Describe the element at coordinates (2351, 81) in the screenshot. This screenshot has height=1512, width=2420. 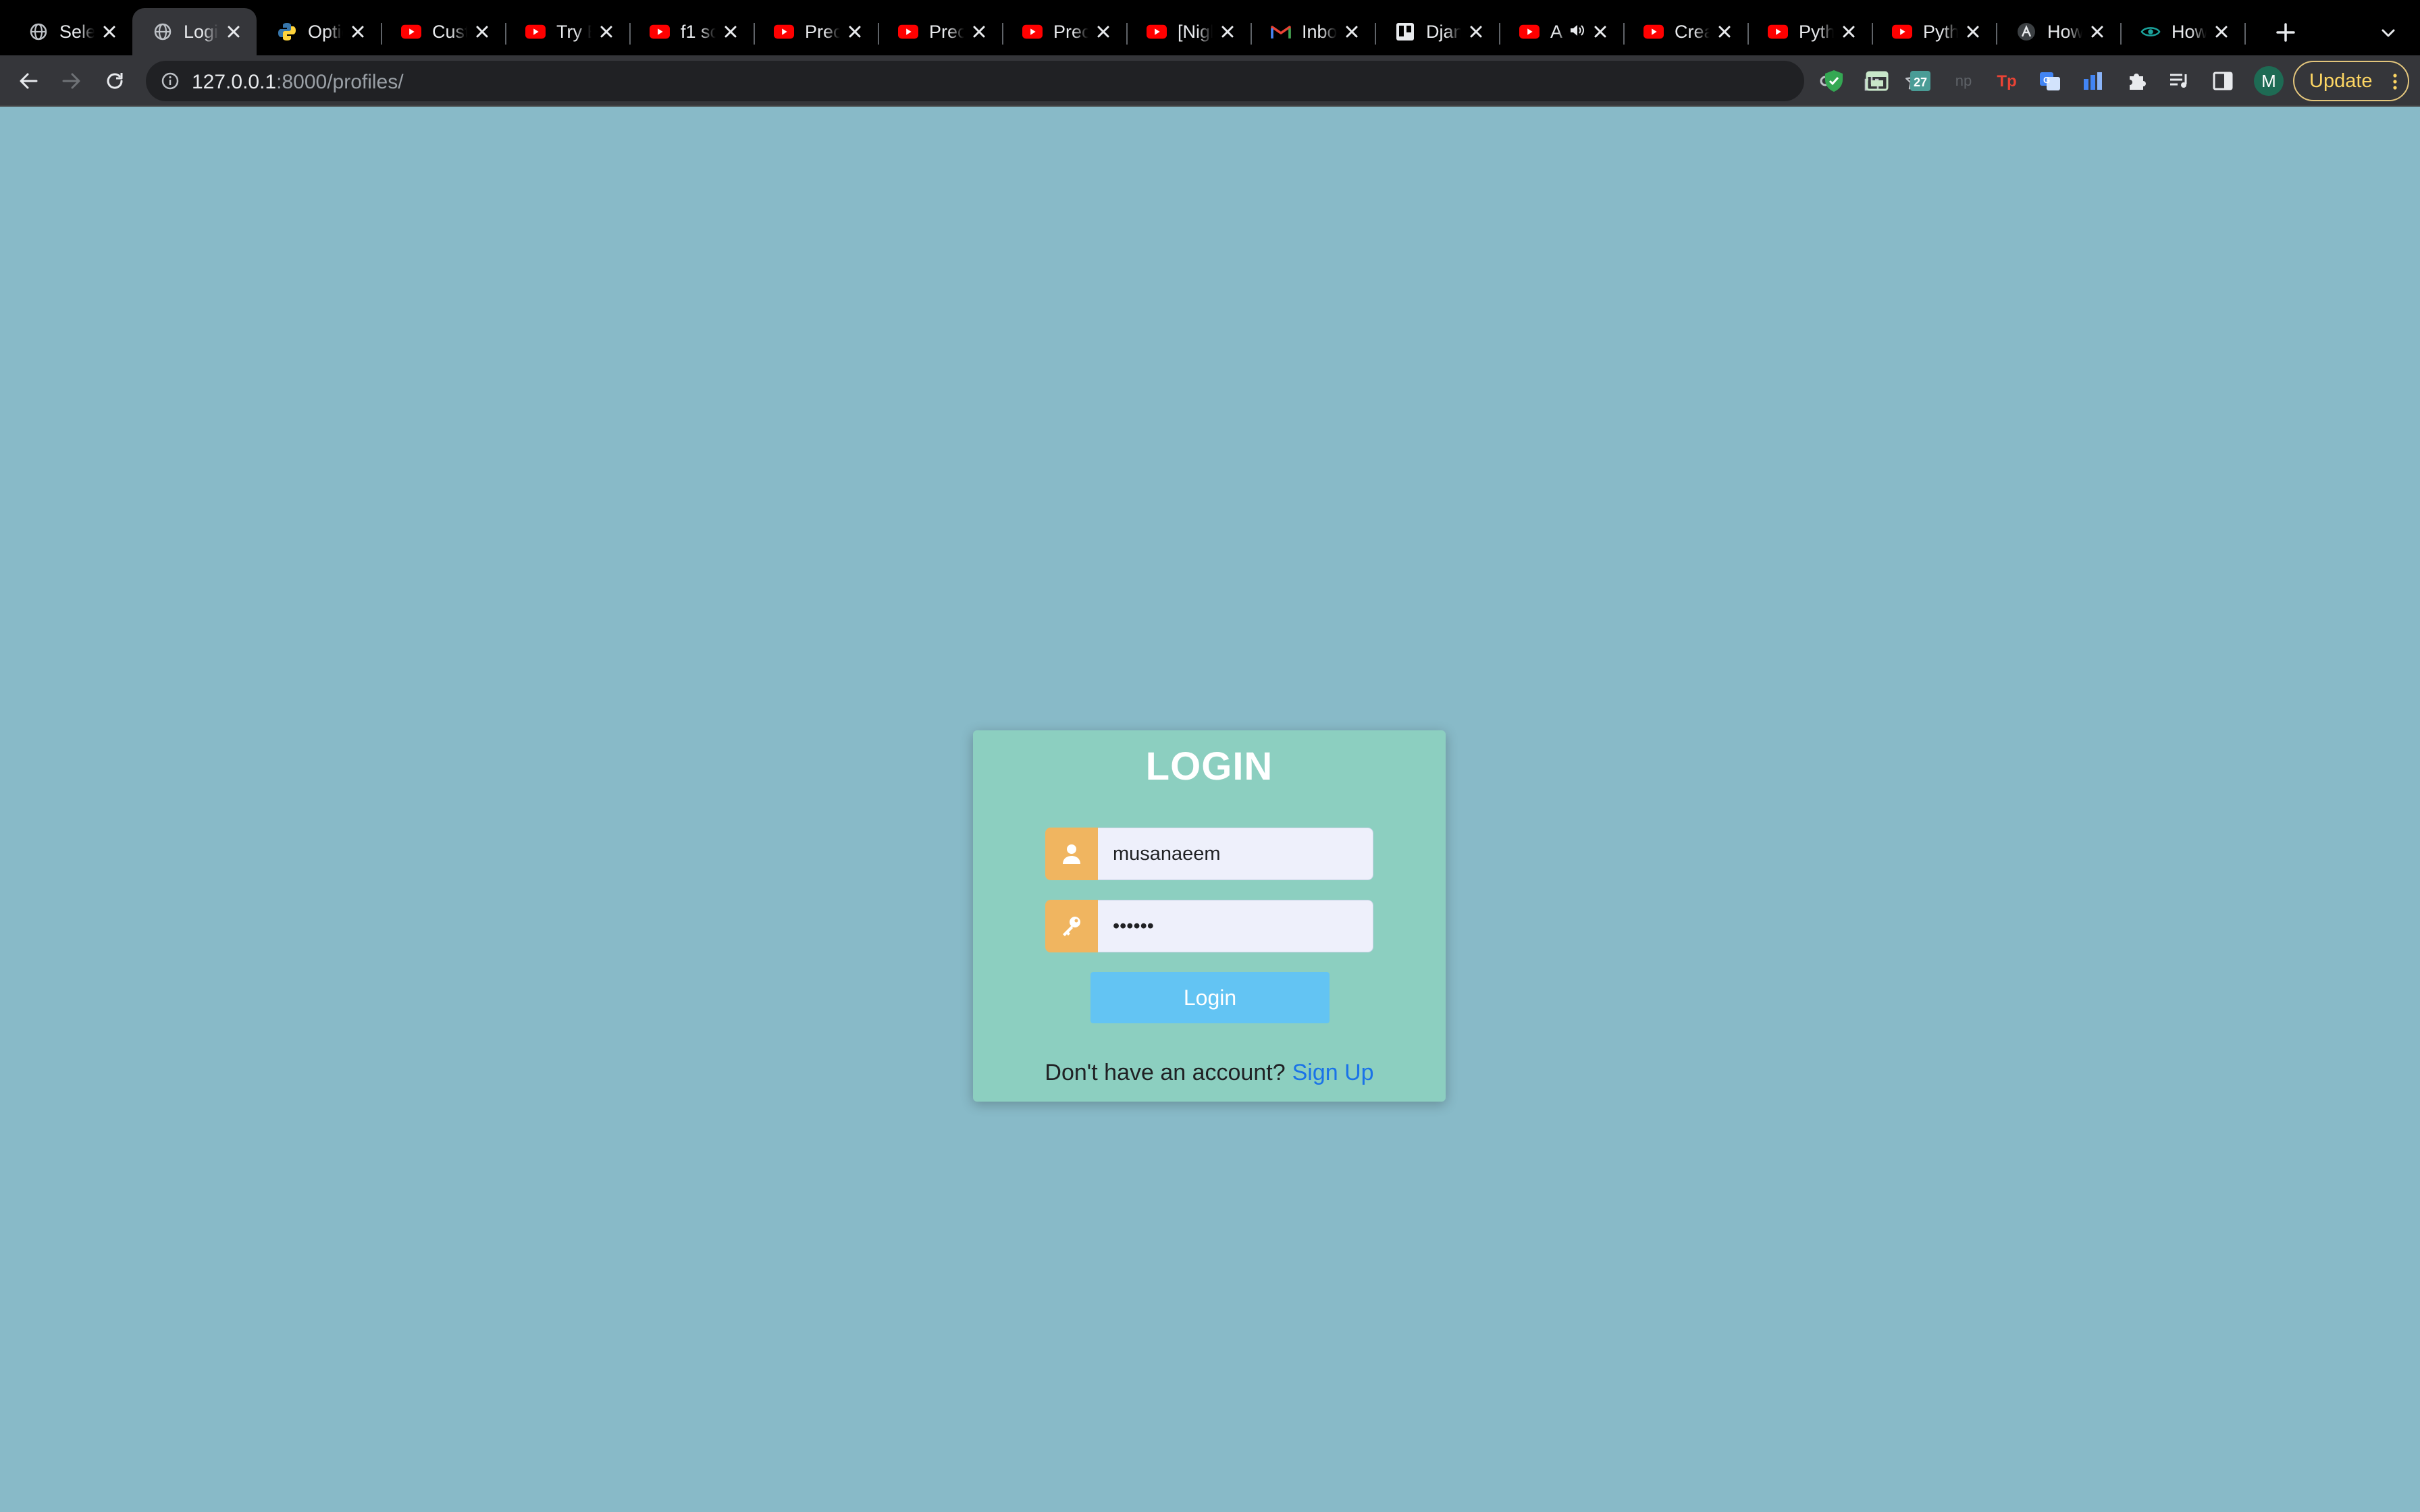
I see `update-button: Update` at that location.